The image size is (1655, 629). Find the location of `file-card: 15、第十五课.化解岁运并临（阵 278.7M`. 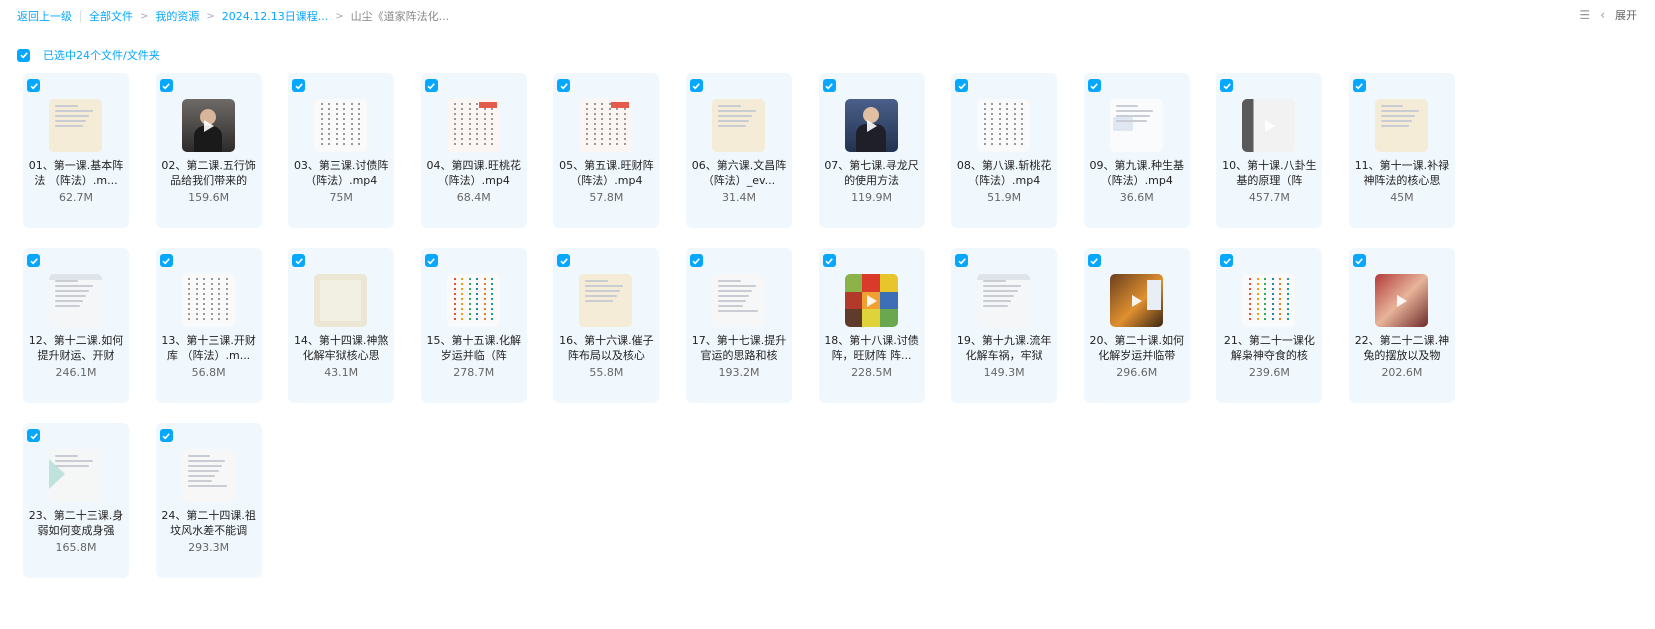

file-card: 15、第十五课.化解岁运并临（阵 278.7M is located at coordinates (473, 325).